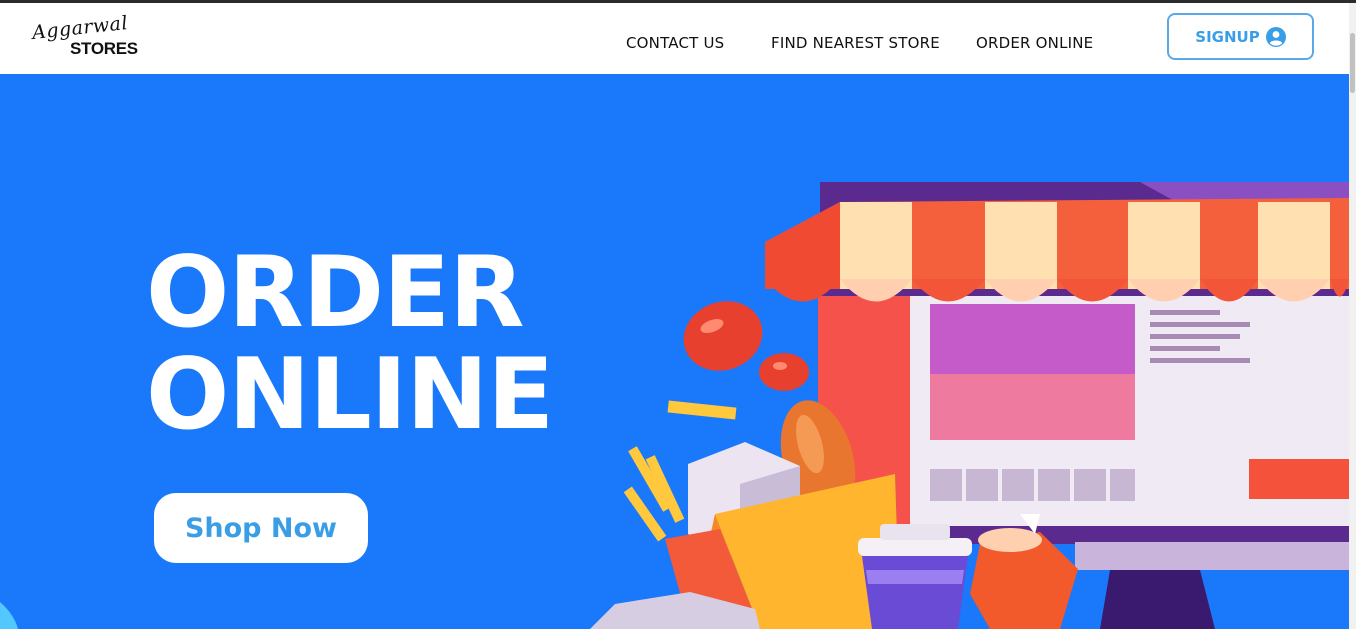 Image resolution: width=1356 pixels, height=629 pixels. What do you see at coordinates (1352, 63) in the screenshot?
I see `scrollbar-thumb` at bounding box center [1352, 63].